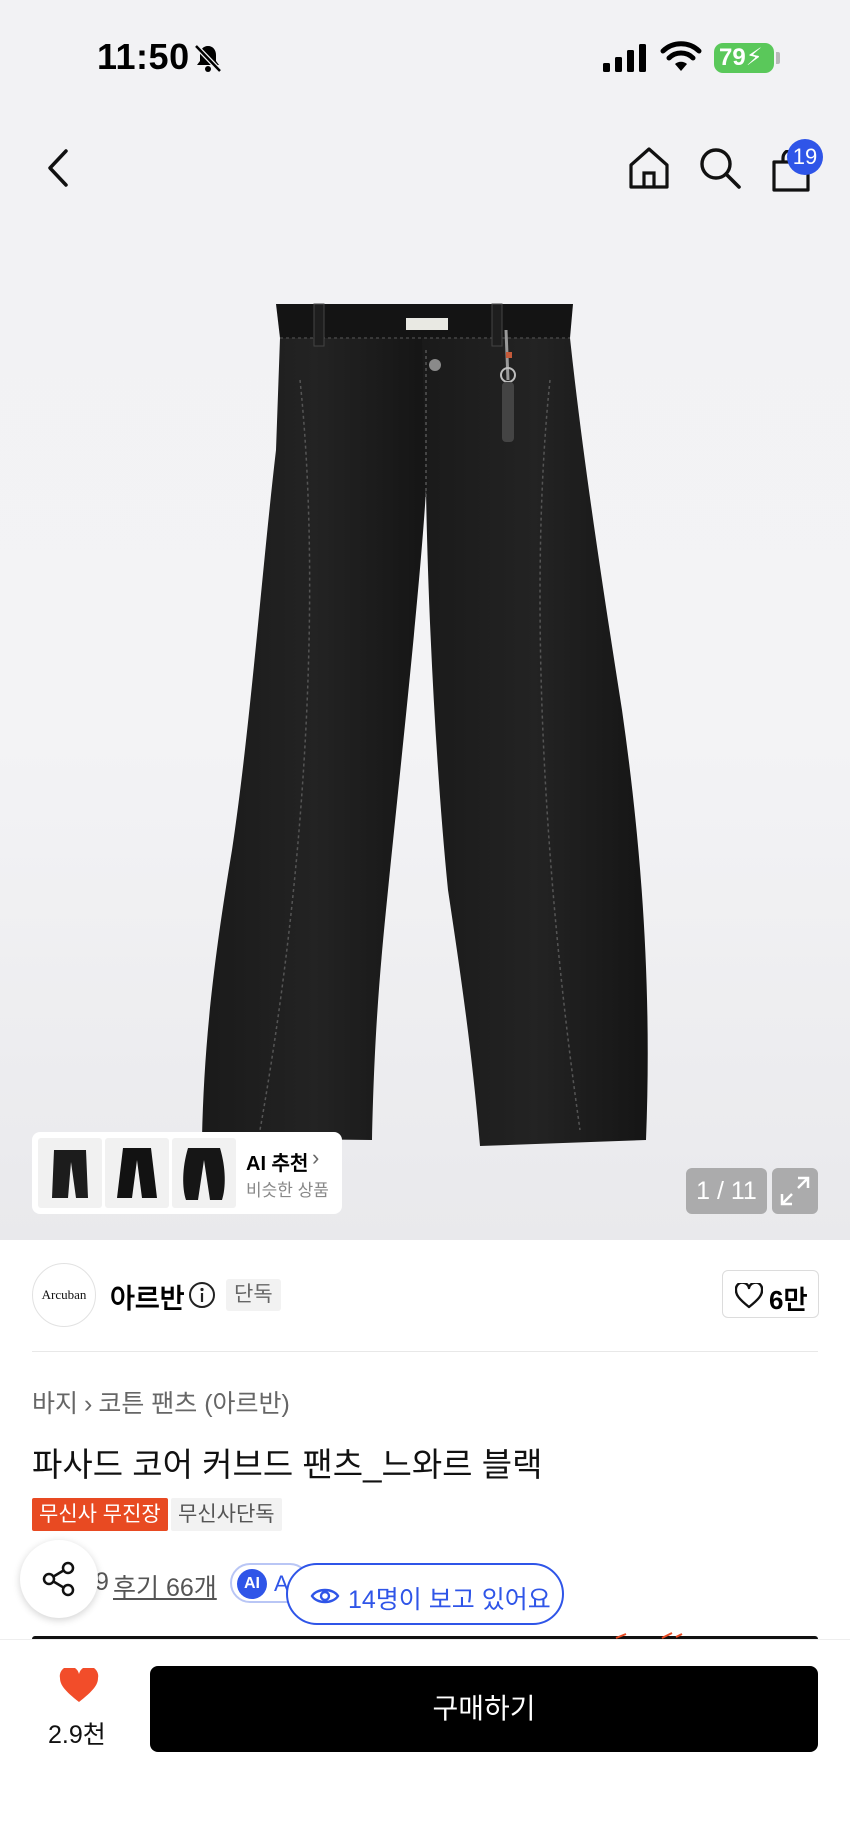 The width and height of the screenshot is (850, 1843). I want to click on heart-outline-icon, so click(749, 1296).